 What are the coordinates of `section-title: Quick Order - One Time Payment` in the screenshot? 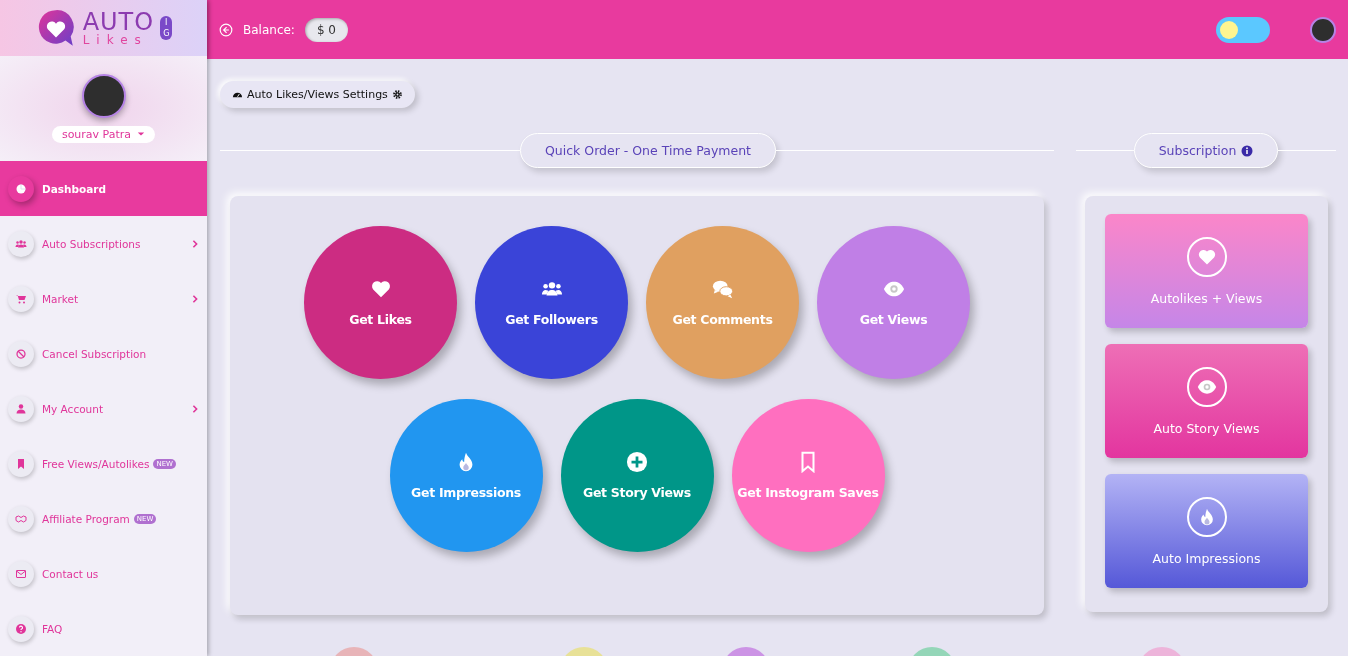 It's located at (648, 150).